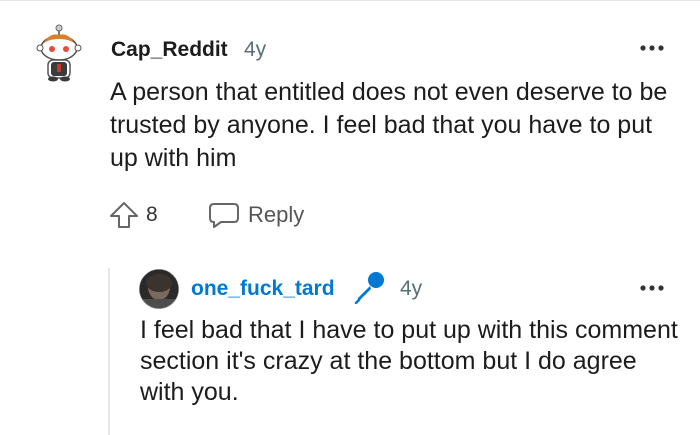  I want to click on upvote-icon, so click(124, 215).